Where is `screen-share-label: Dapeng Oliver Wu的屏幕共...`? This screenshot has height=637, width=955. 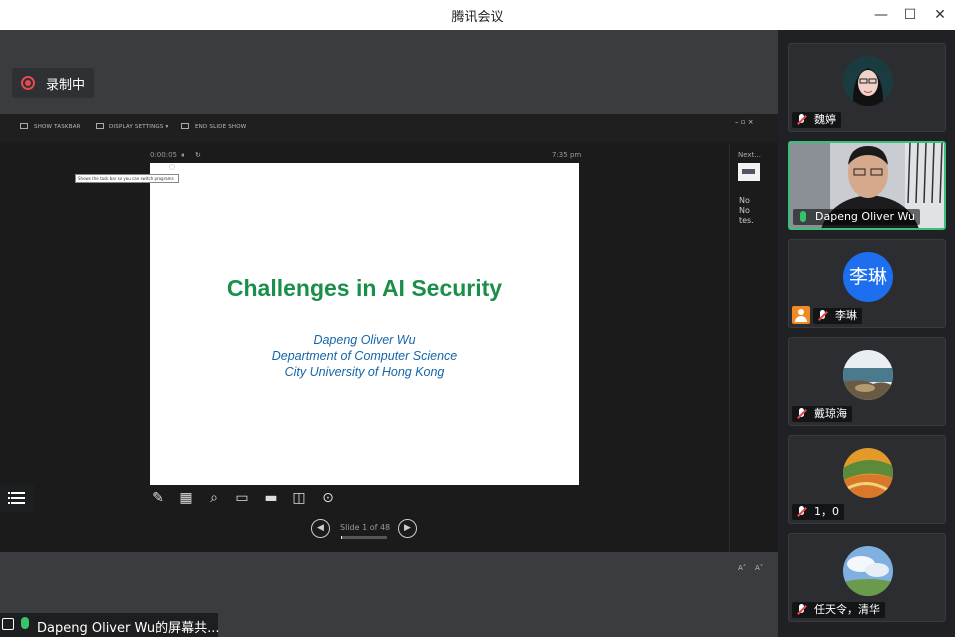 screen-share-label: Dapeng Oliver Wu的屏幕共... is located at coordinates (128, 628).